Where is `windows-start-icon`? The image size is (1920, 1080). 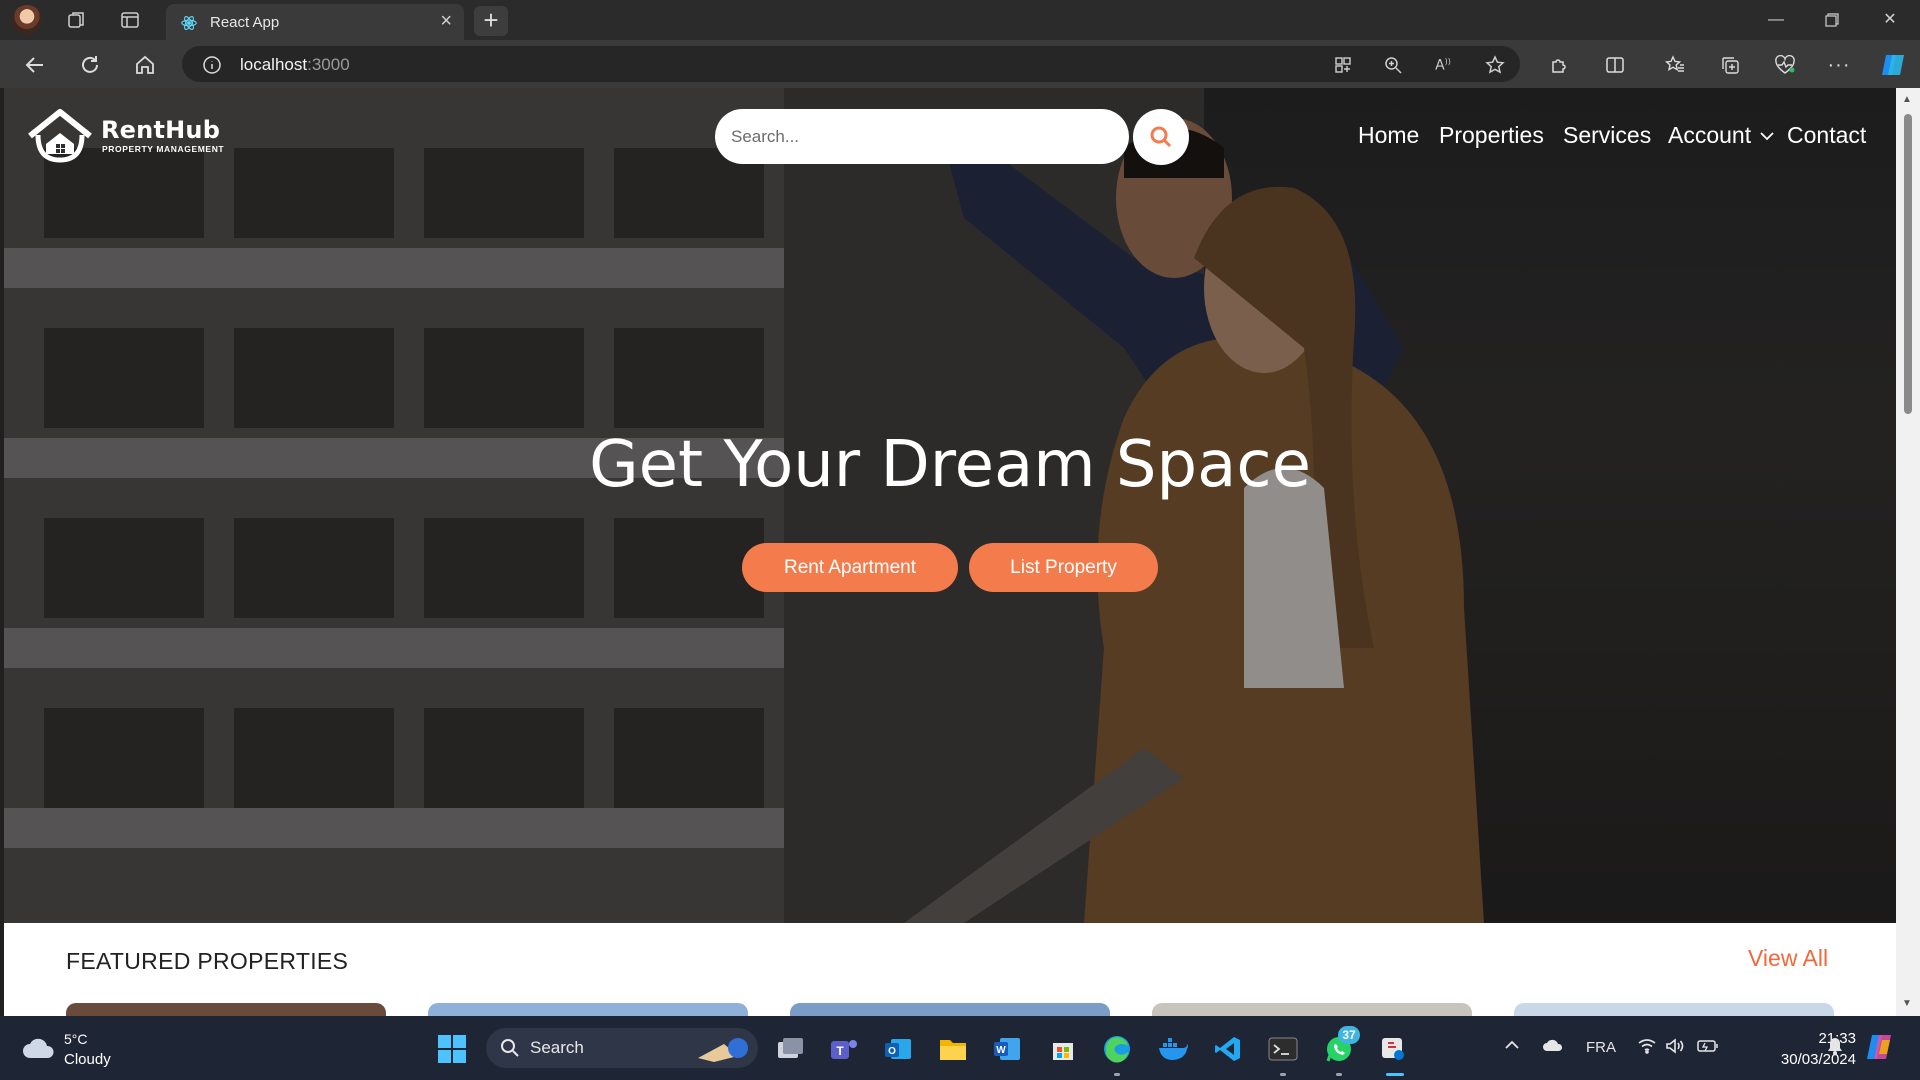
windows-start-icon is located at coordinates (452, 1049).